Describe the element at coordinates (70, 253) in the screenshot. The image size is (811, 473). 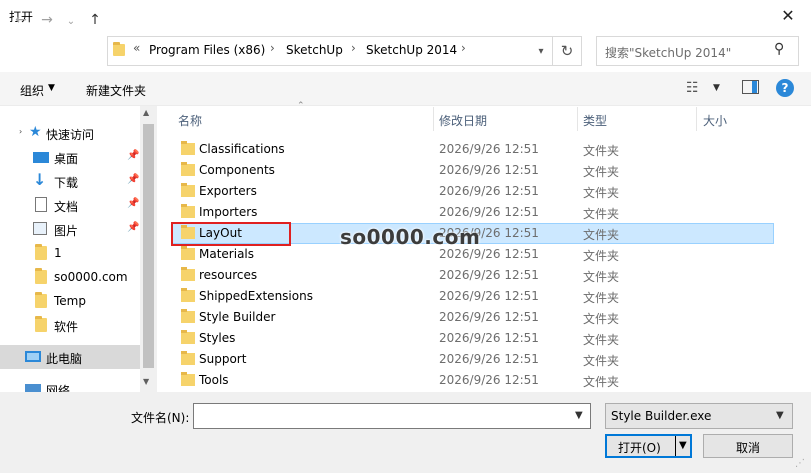
I see `sidebar-item-folder: 1` at that location.